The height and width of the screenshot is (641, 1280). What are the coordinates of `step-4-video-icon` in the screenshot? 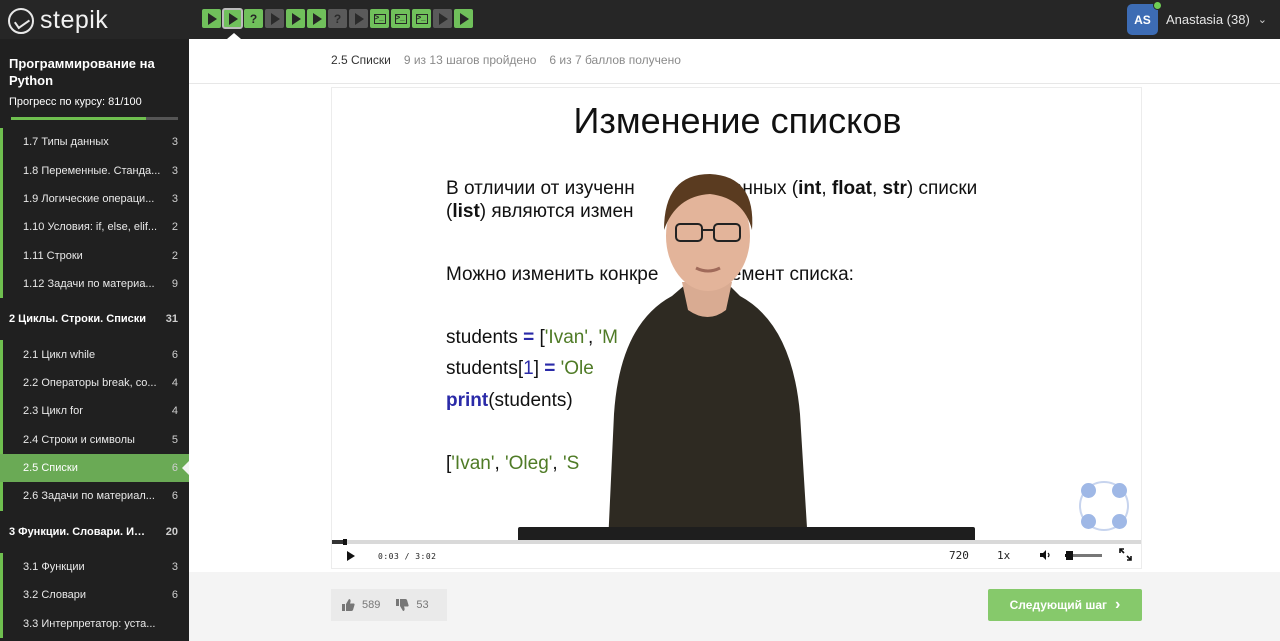 It's located at (274, 18).